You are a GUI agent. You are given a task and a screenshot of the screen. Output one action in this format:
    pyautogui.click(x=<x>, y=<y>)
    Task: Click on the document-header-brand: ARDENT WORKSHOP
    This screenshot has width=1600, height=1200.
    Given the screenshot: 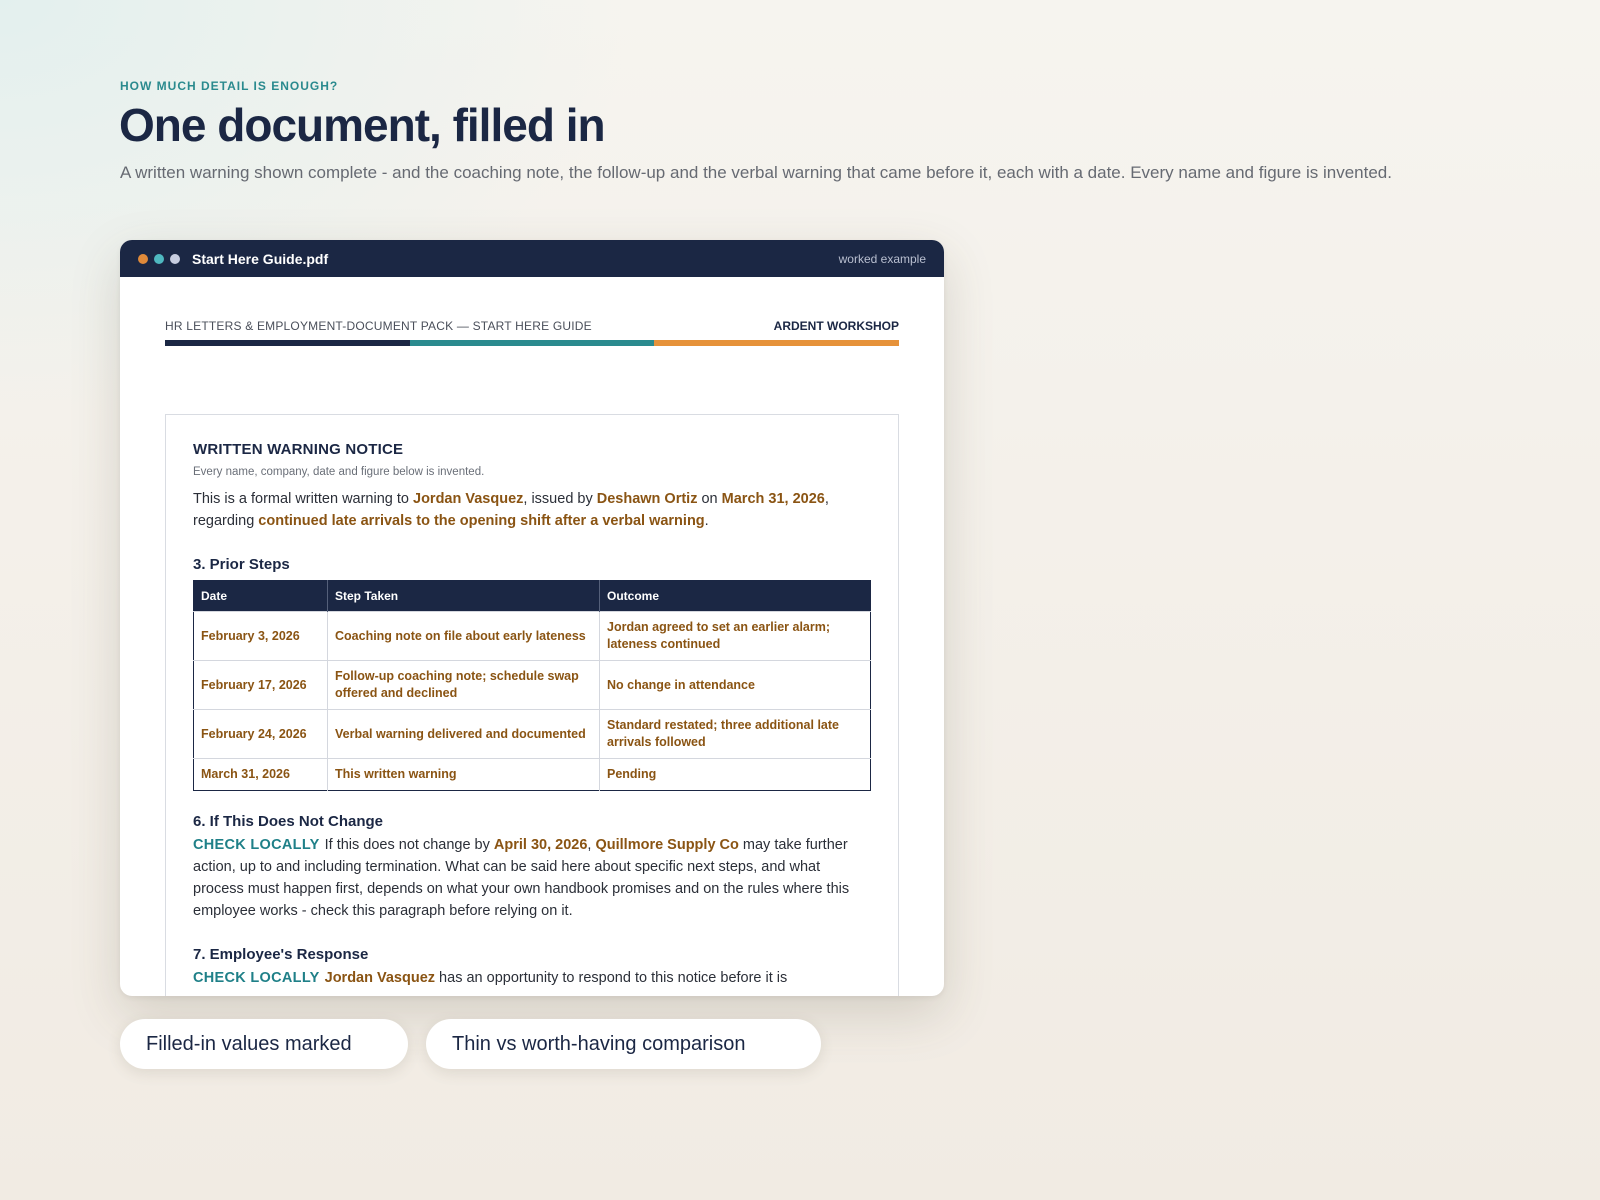 What is the action you would take?
    pyautogui.click(x=836, y=326)
    